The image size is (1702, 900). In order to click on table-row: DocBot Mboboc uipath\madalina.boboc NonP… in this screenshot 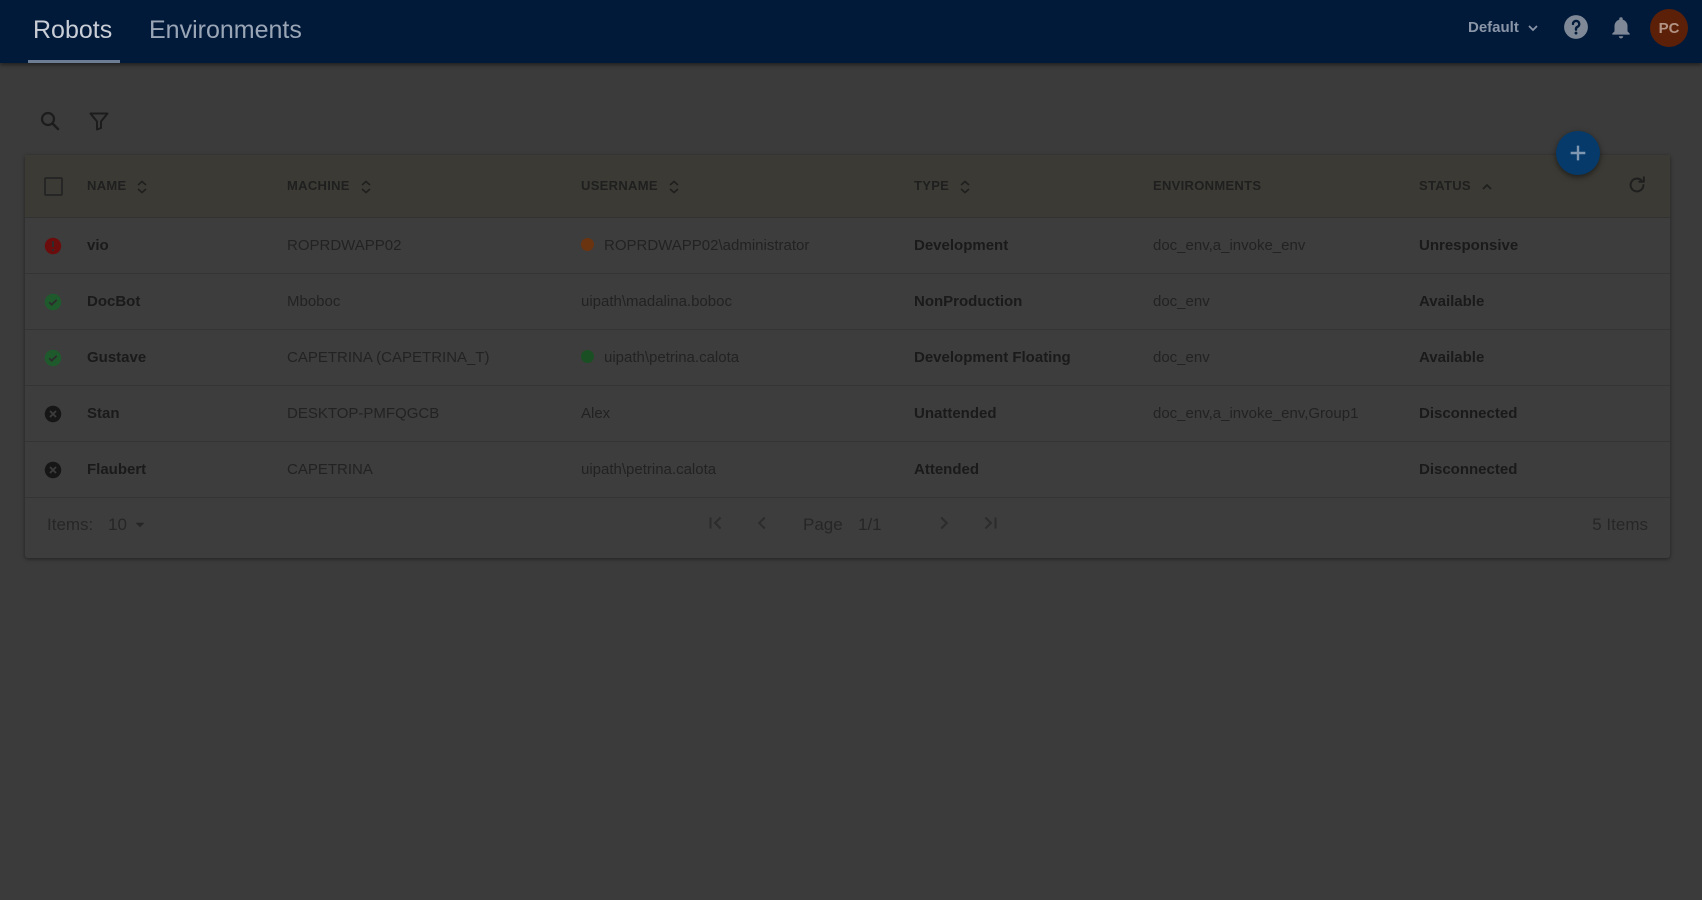, I will do `click(847, 302)`.